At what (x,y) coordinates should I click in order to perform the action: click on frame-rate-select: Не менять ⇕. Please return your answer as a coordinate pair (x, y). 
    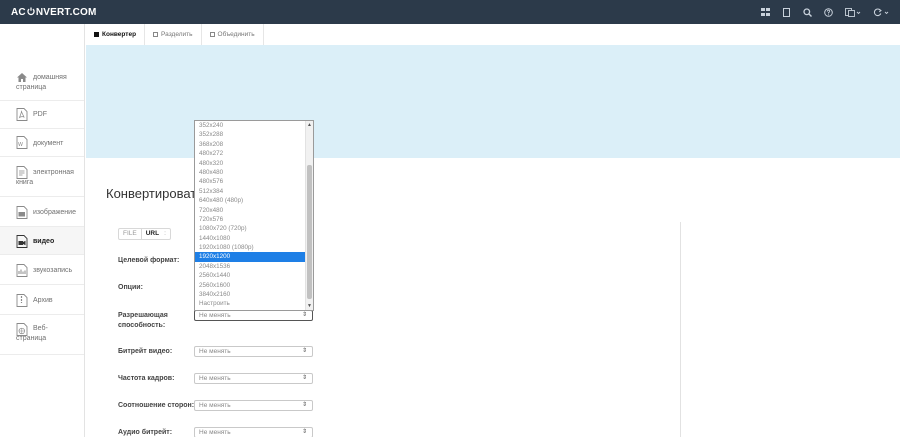
    Looking at the image, I should click on (253, 378).